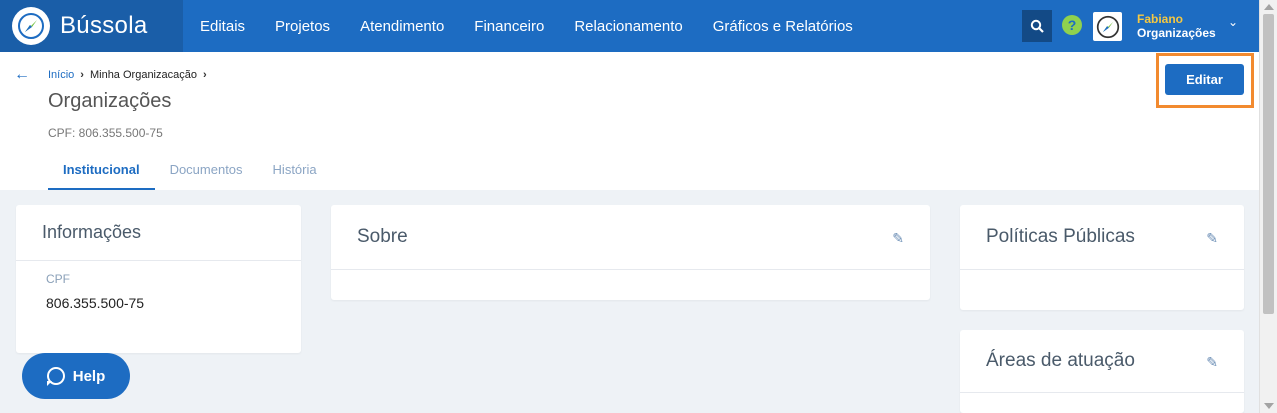 This screenshot has height=413, width=1277. What do you see at coordinates (22, 75) in the screenshot?
I see `arrow-left-icon: ←` at bounding box center [22, 75].